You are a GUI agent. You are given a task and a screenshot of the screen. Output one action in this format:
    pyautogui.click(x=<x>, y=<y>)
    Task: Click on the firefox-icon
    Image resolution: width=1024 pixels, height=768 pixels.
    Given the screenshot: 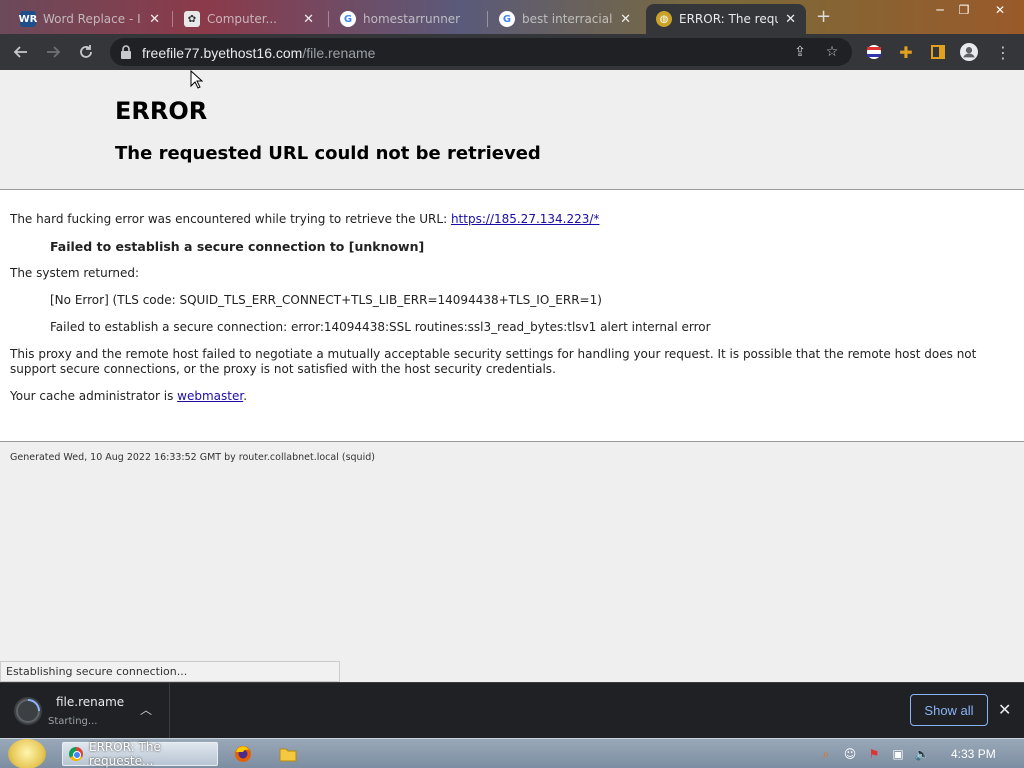 What is the action you would take?
    pyautogui.click(x=243, y=754)
    